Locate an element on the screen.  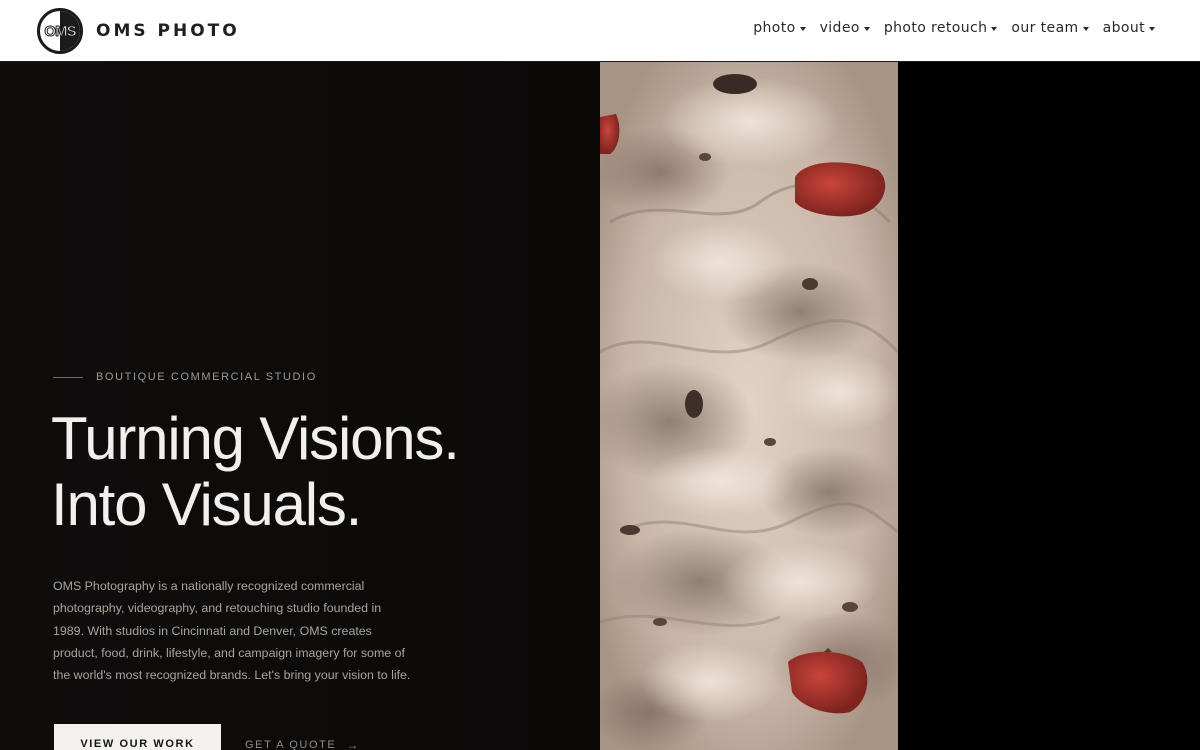
arrow-right-icon: → is located at coordinates (353, 744).